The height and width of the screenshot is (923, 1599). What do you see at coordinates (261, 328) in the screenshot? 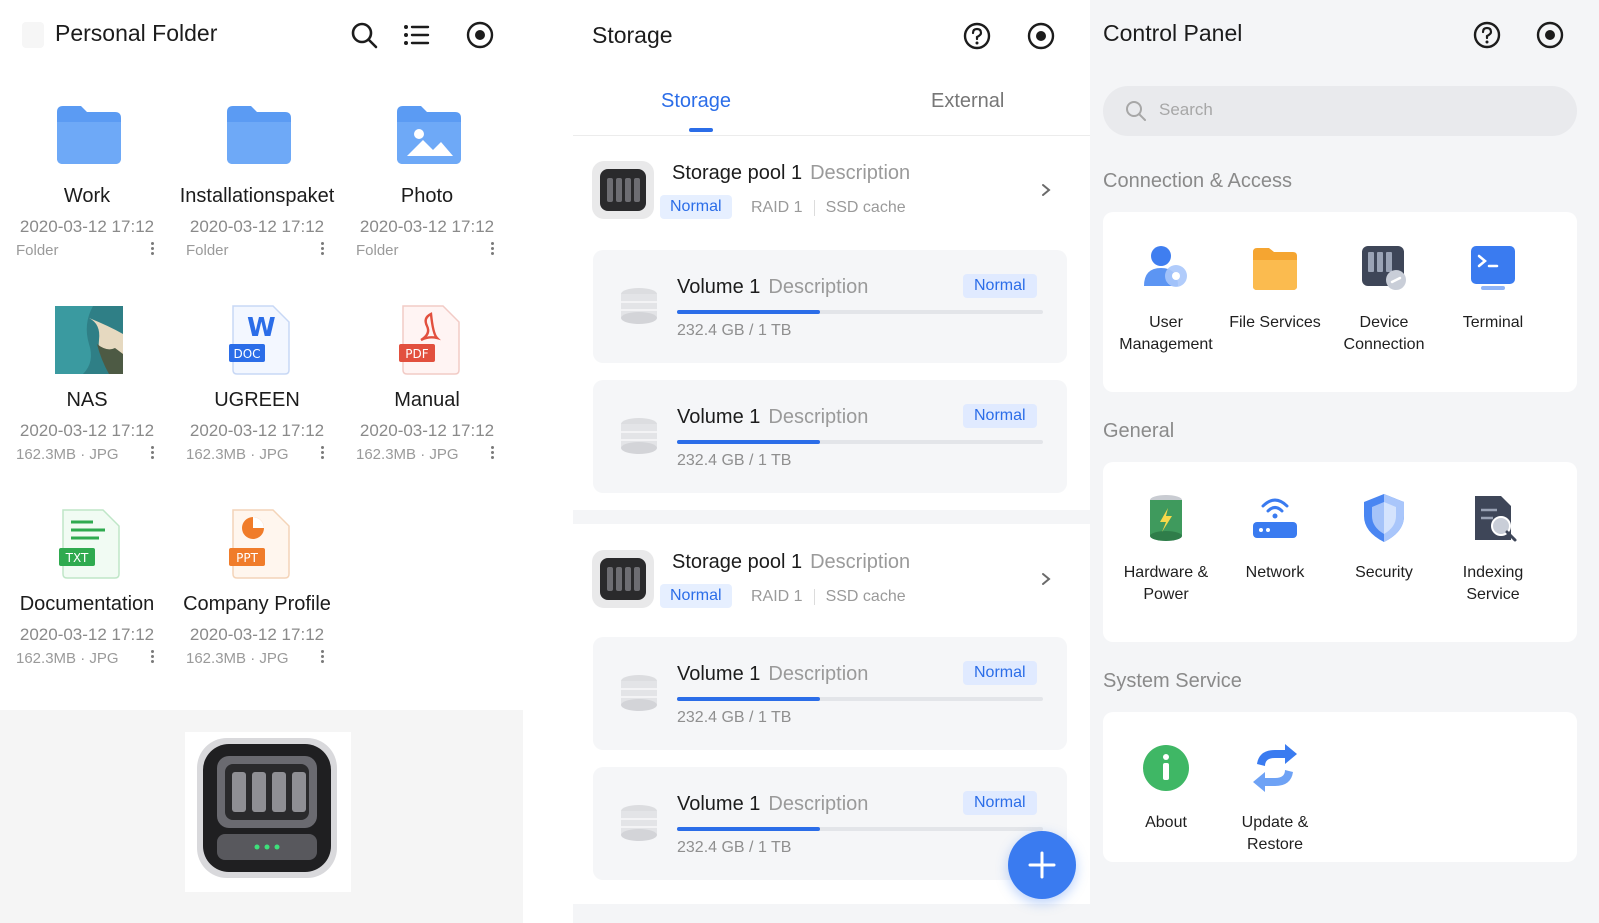
I see `svg-text: W` at bounding box center [261, 328].